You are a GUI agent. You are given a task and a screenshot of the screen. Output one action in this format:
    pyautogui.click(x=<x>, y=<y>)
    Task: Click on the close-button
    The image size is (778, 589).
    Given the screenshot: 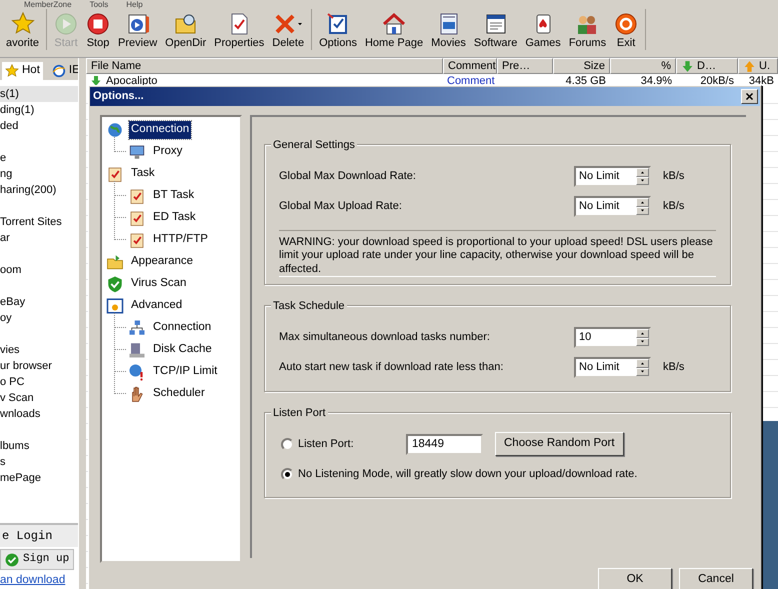 What is the action you would take?
    pyautogui.click(x=749, y=96)
    